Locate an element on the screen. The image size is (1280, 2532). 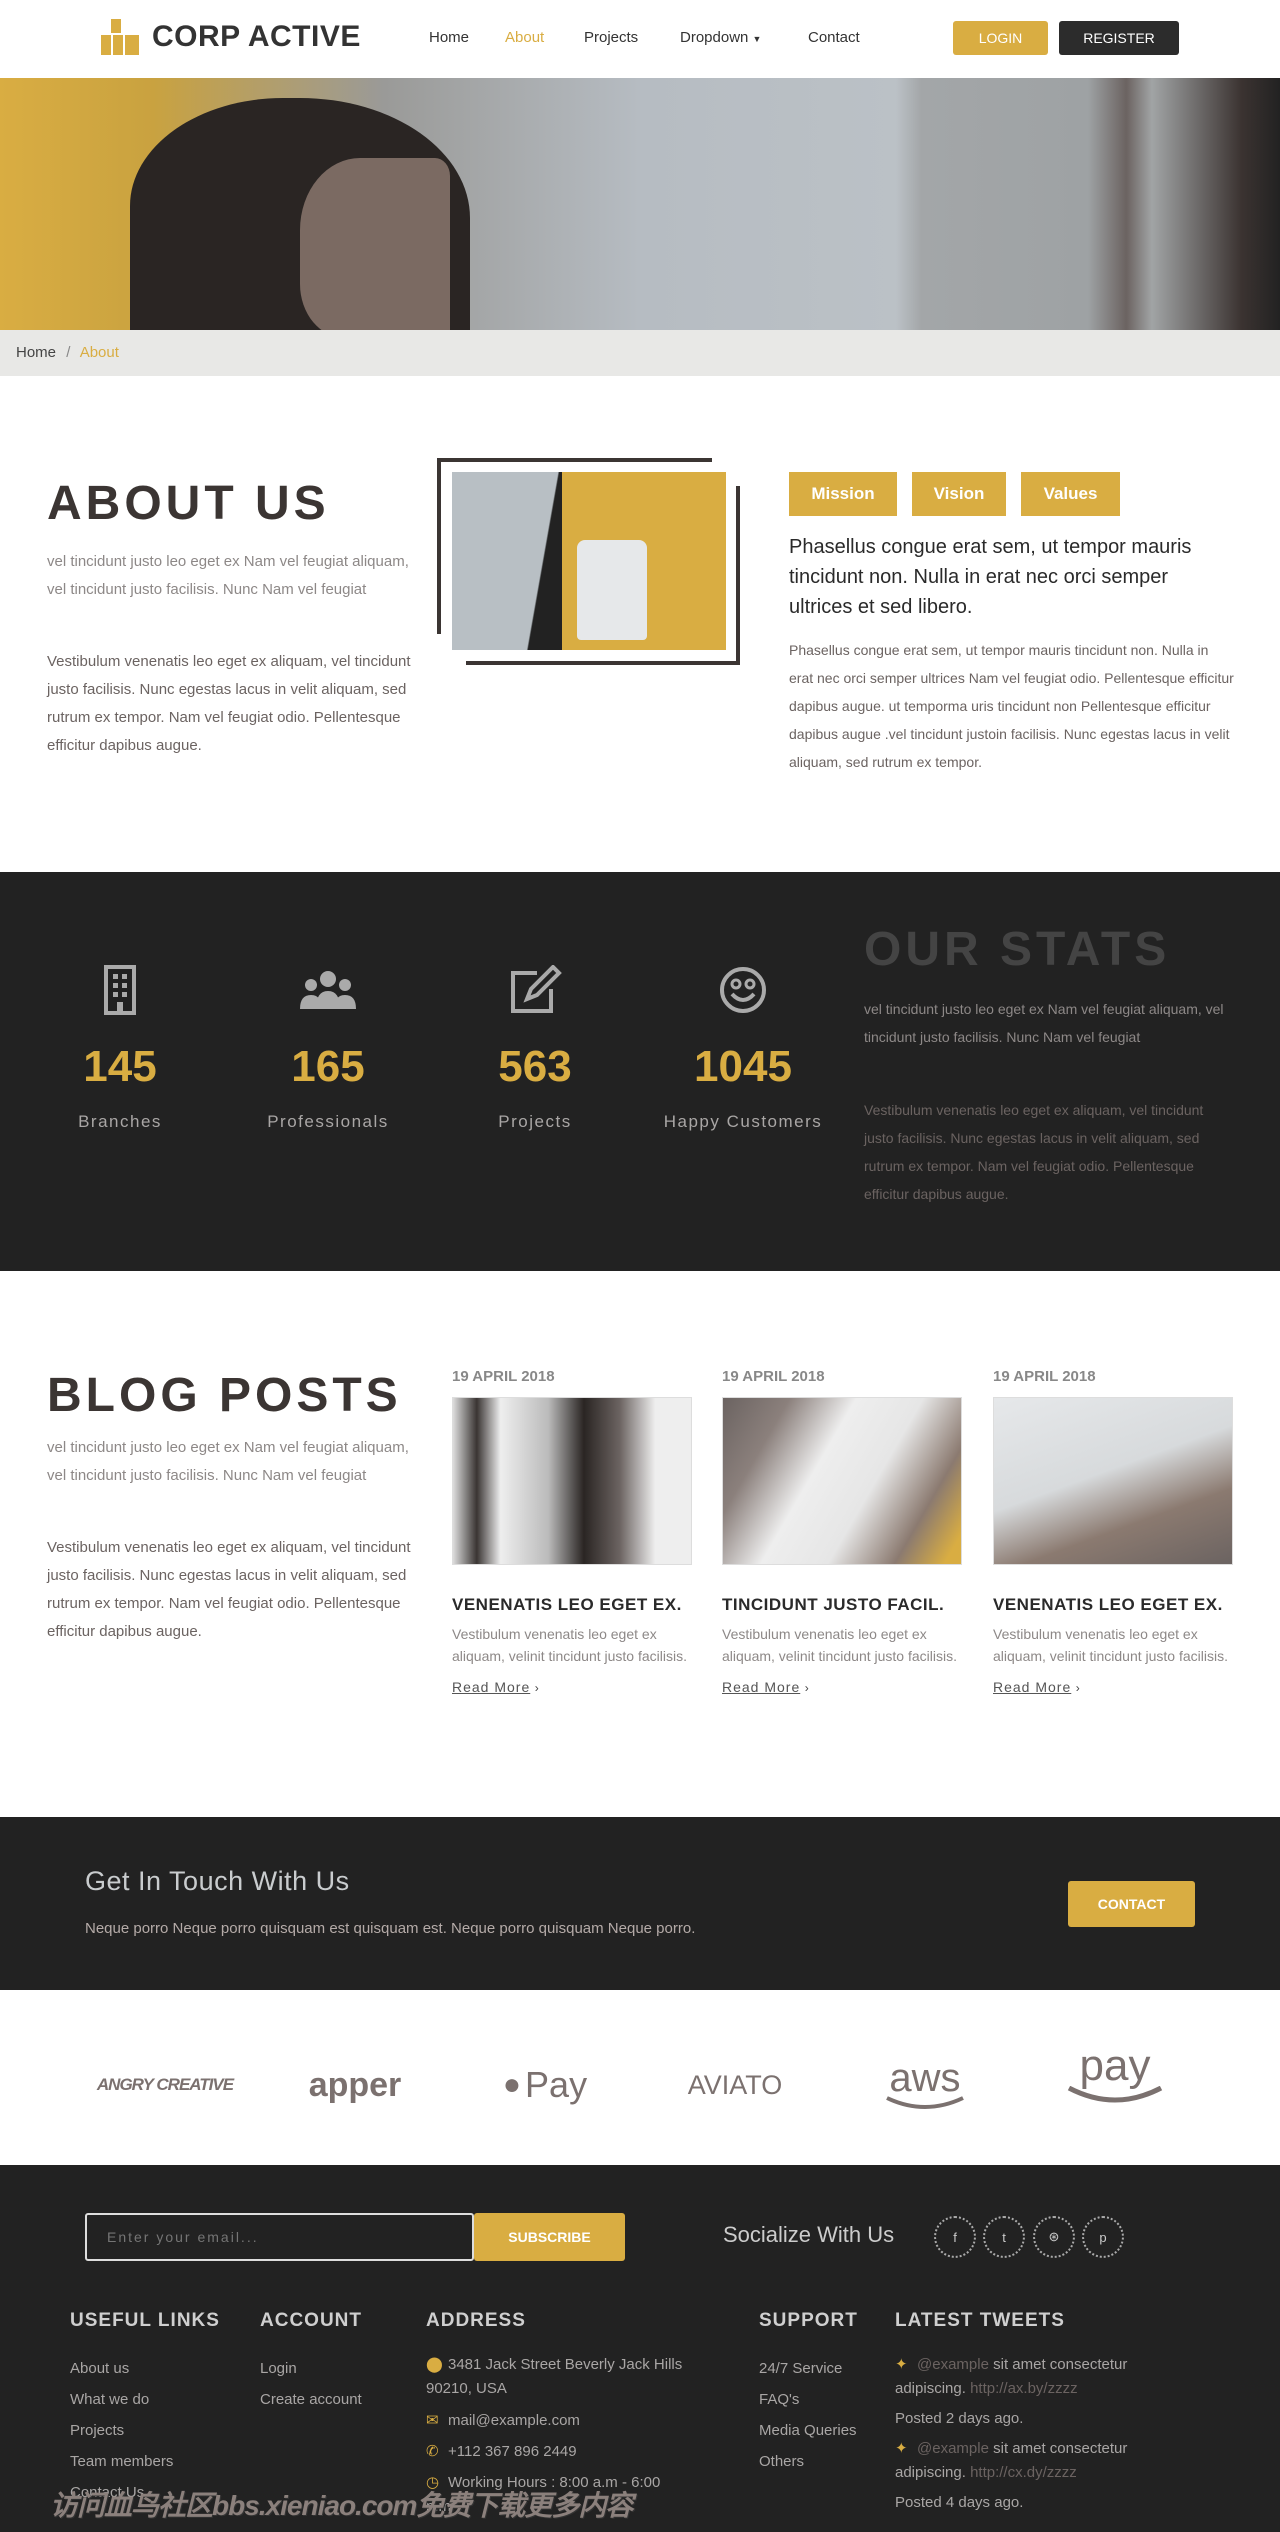
footer-link: Create account is located at coordinates (311, 2399).